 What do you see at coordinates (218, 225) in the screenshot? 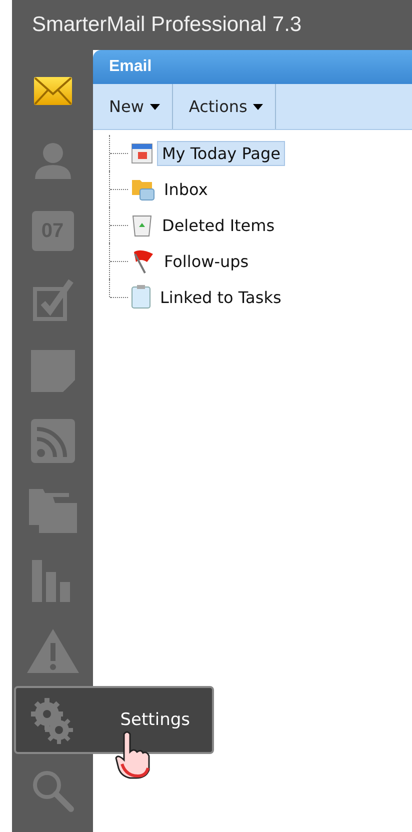
I see `tree-item: Deleted Items` at bounding box center [218, 225].